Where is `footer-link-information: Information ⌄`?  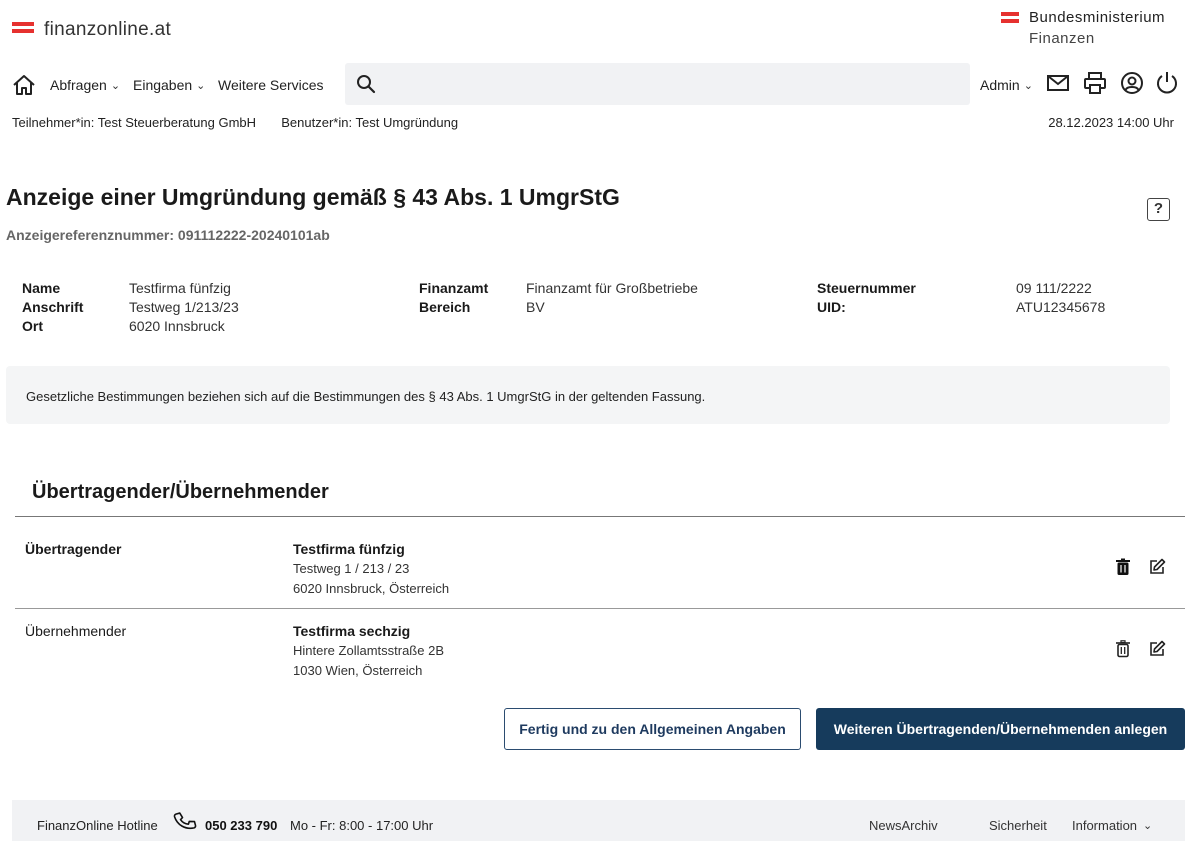
footer-link-information: Information ⌄ is located at coordinates (1112, 825).